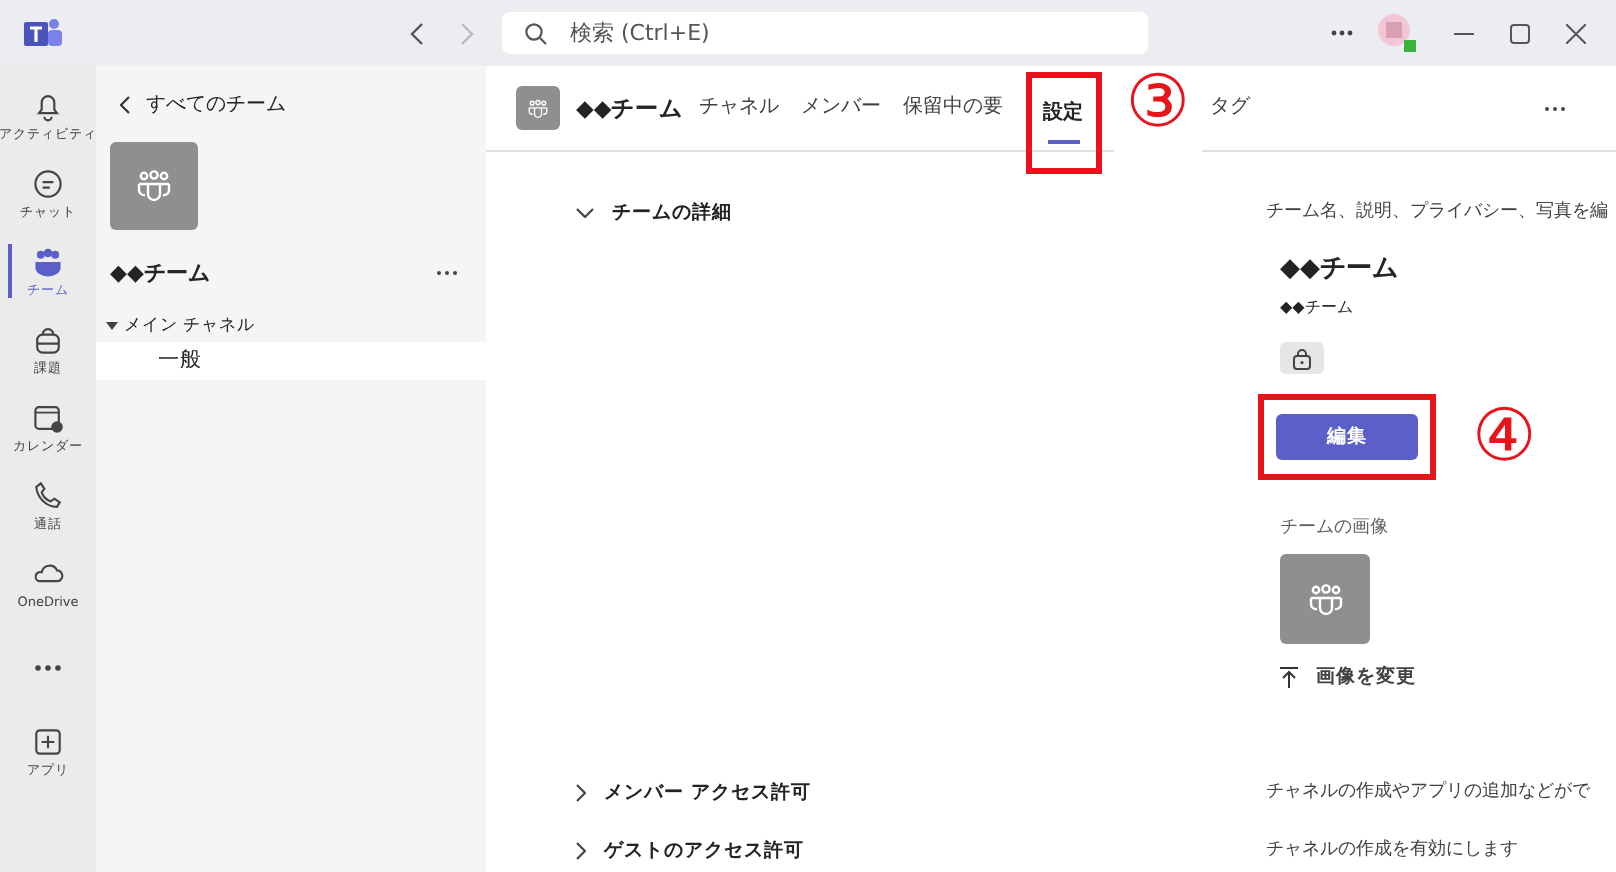 This screenshot has height=872, width=1616. I want to click on upload-icon, so click(1289, 677).